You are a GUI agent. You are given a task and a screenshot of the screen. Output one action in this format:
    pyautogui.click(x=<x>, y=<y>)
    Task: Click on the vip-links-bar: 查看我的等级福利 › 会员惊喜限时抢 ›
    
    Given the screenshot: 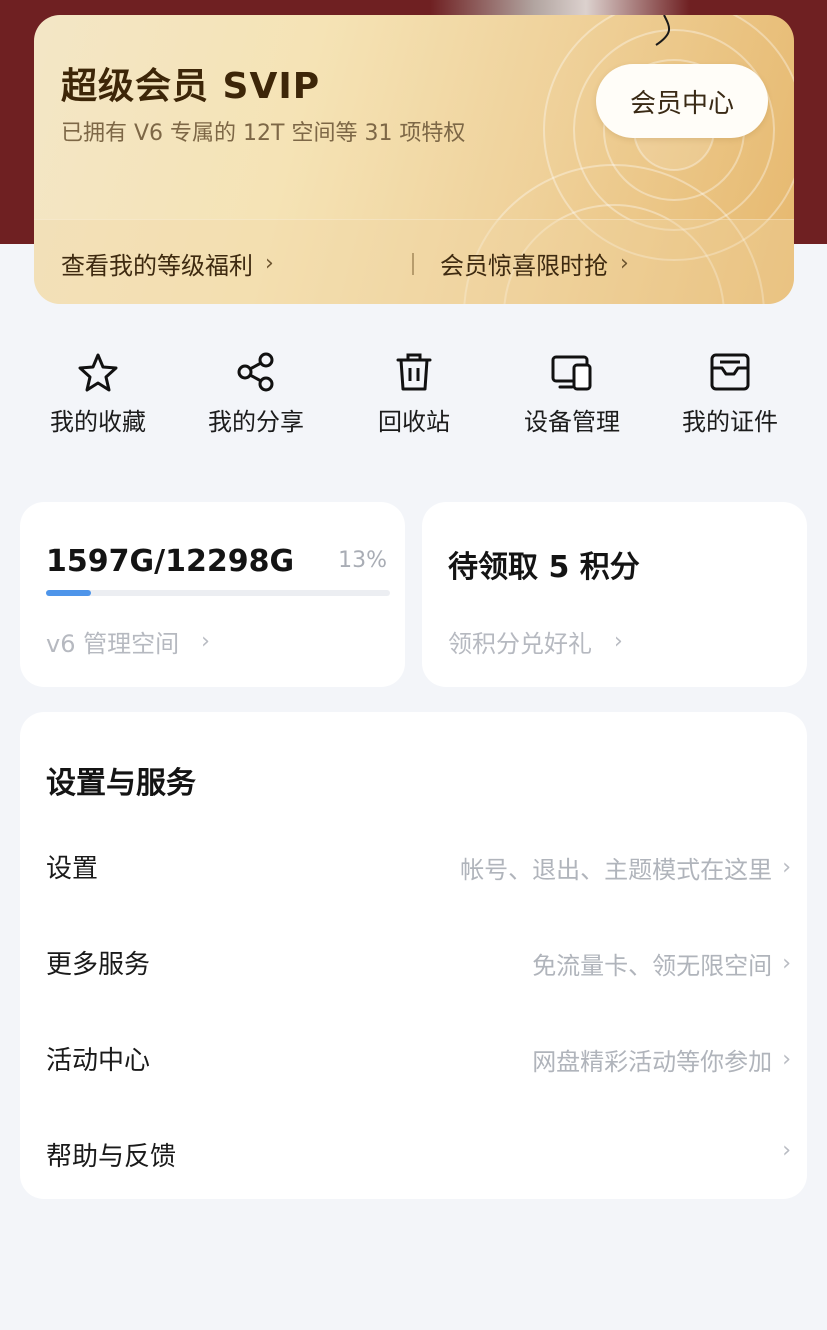 What is the action you would take?
    pyautogui.click(x=414, y=261)
    